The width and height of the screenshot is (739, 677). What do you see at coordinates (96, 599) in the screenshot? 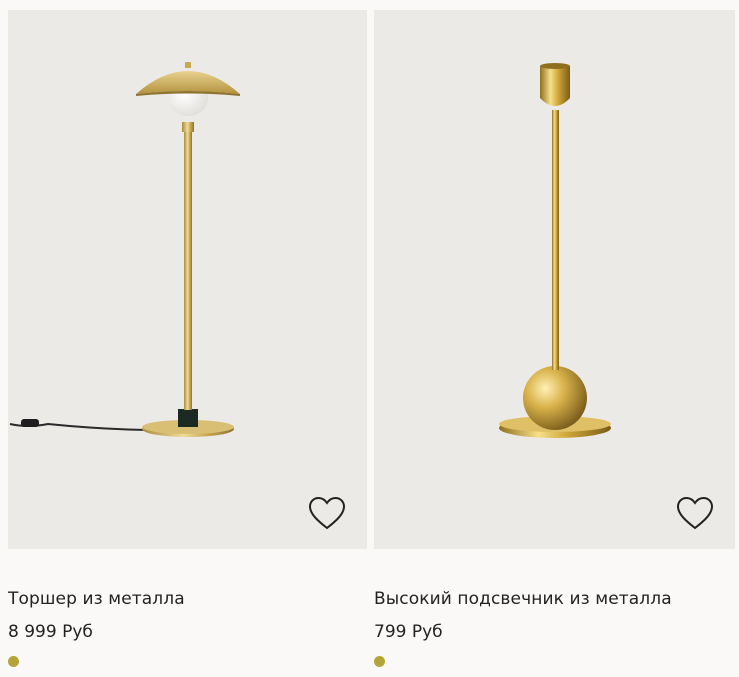
I see `product-title: Торшер из металла` at bounding box center [96, 599].